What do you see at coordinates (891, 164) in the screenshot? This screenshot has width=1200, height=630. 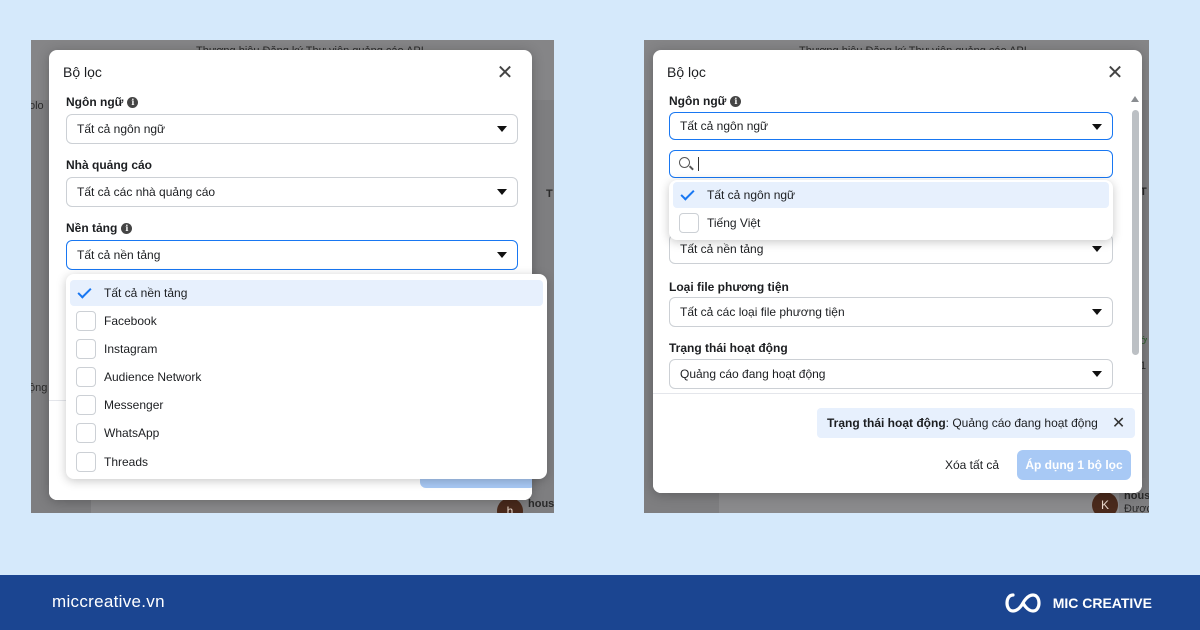 I see `language-search-input` at bounding box center [891, 164].